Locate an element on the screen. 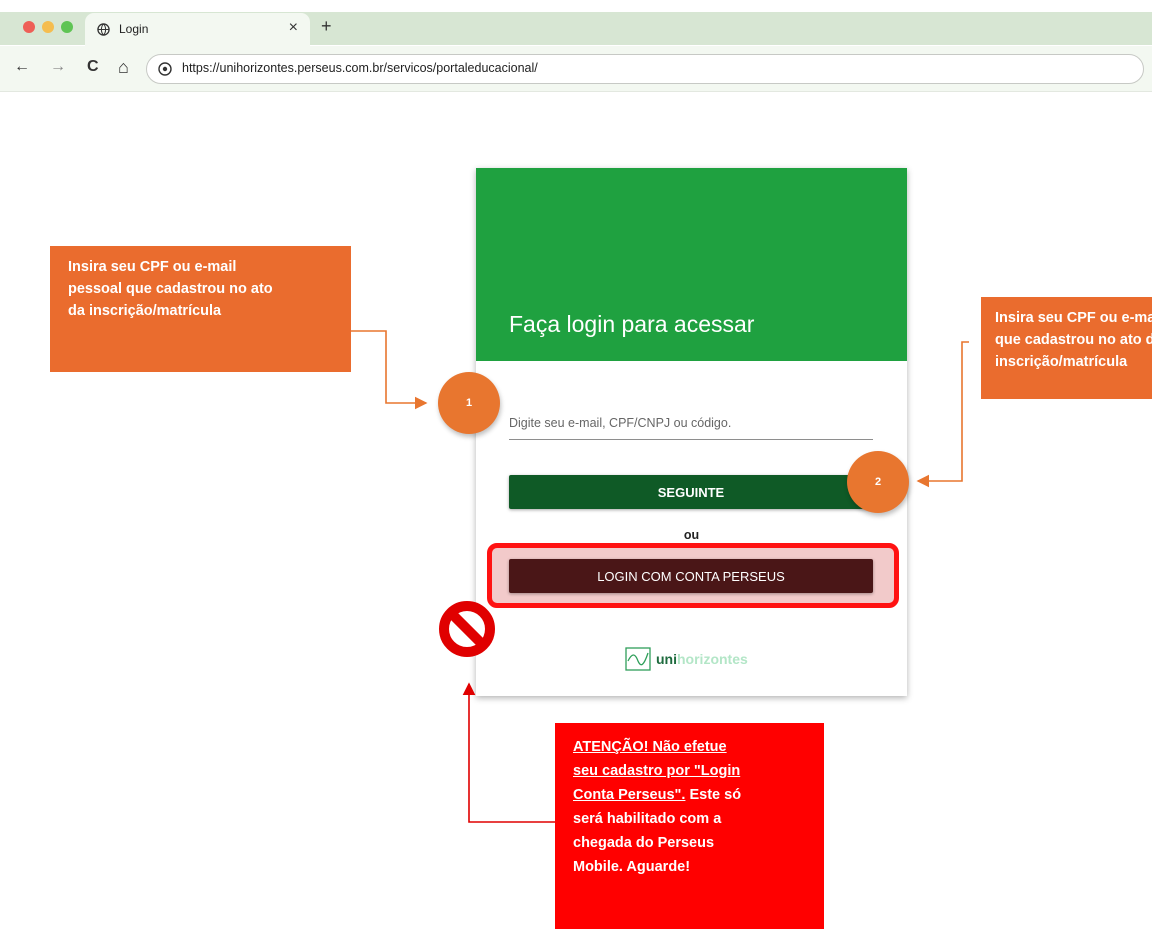 The width and height of the screenshot is (1152, 929). callout-line: inscrição/matrícula is located at coordinates (1061, 362).